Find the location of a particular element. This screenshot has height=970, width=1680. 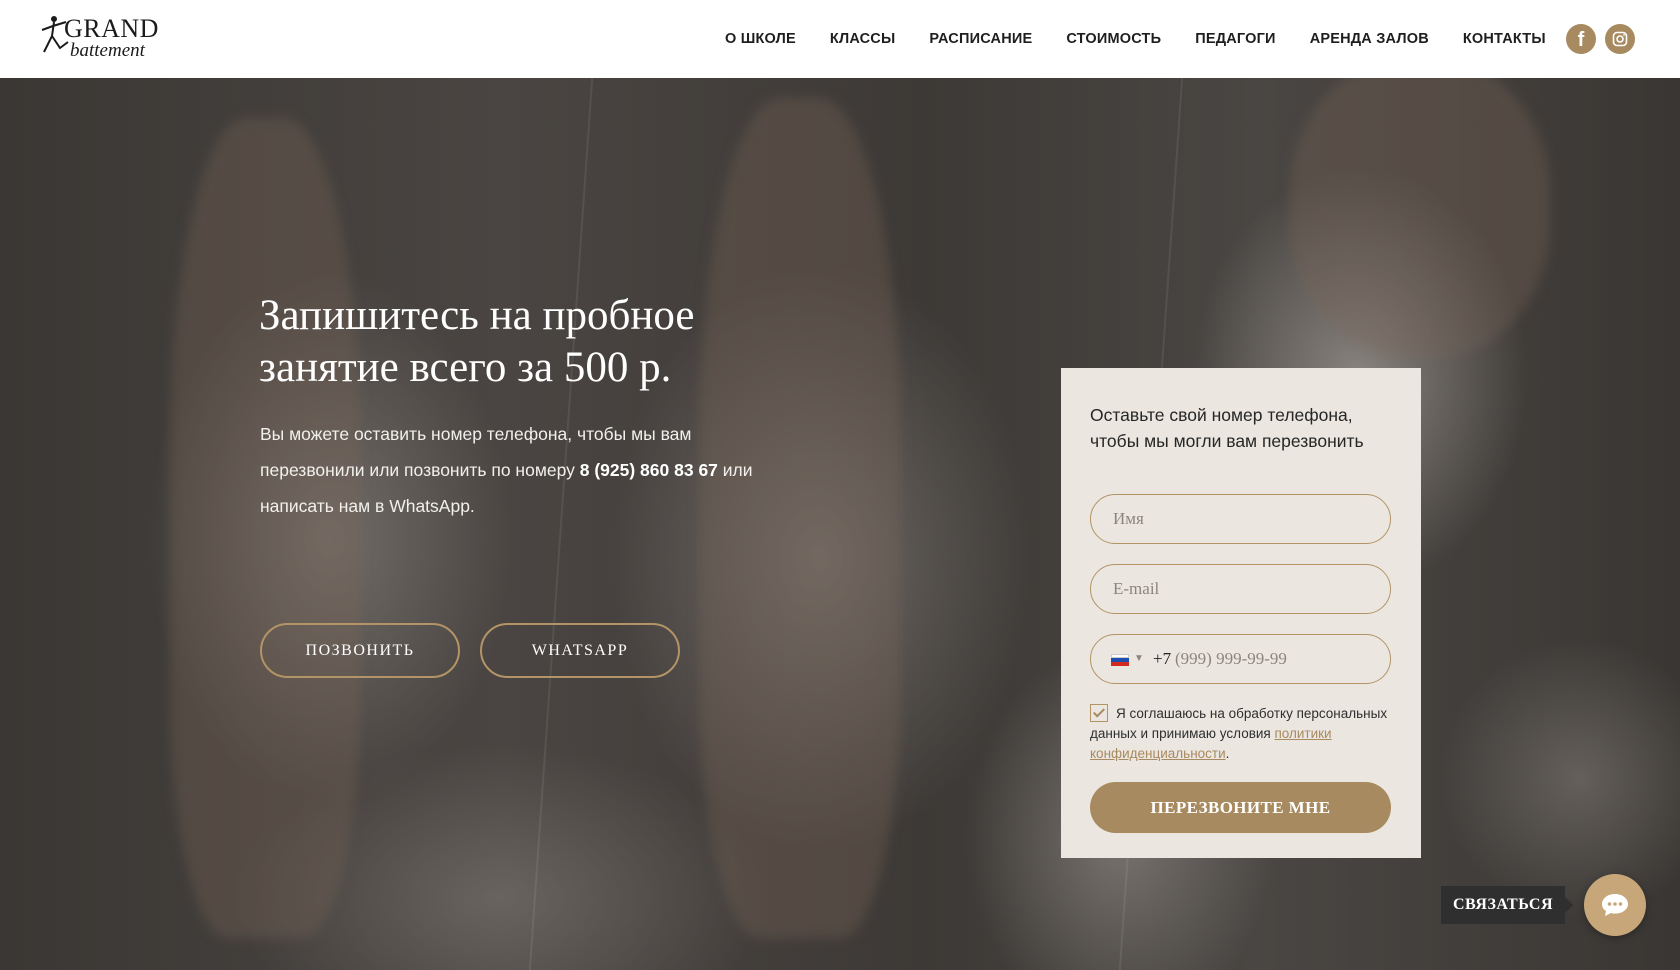

consent-text-end: . is located at coordinates (1227, 753).